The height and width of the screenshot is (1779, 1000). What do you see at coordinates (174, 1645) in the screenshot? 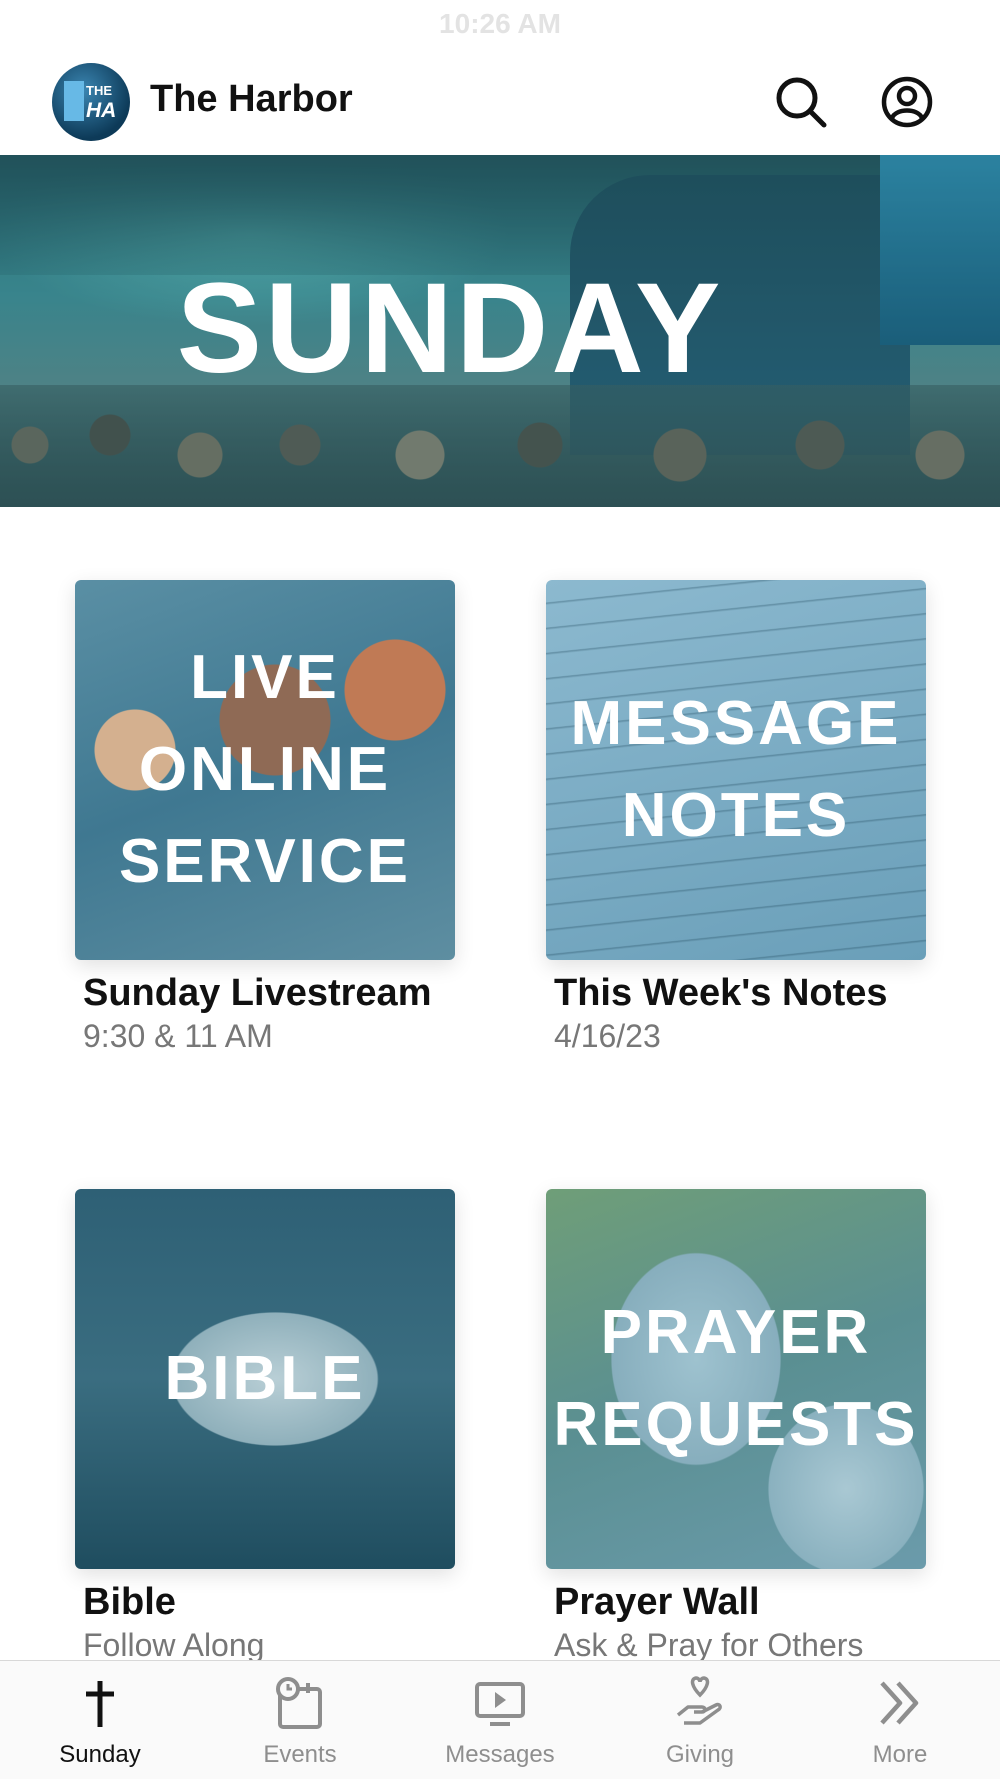
I see `card-subtitle: Follow Along` at bounding box center [174, 1645].